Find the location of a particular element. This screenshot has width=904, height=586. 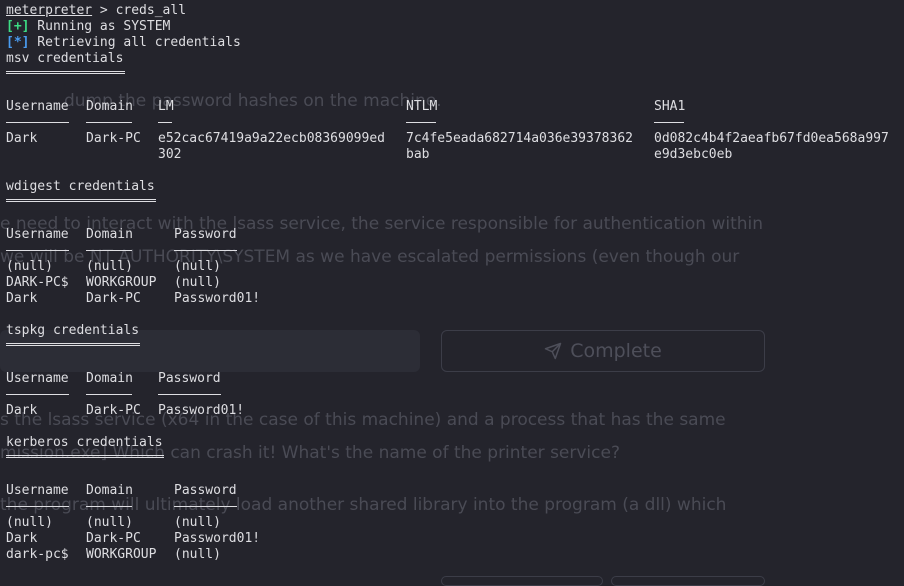

status-line: [*] Retrieving all credentials is located at coordinates (123, 43).